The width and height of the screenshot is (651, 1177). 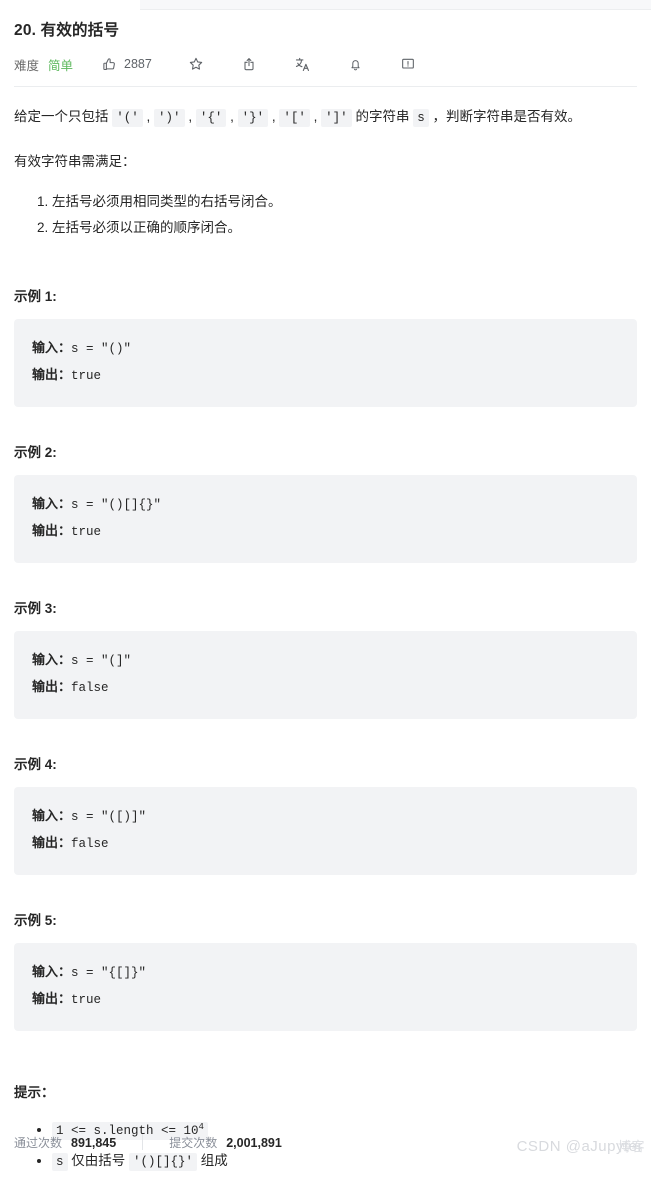 I want to click on example-codeblock-3: 输入：s = "(]" 输出：false, so click(x=325, y=675).